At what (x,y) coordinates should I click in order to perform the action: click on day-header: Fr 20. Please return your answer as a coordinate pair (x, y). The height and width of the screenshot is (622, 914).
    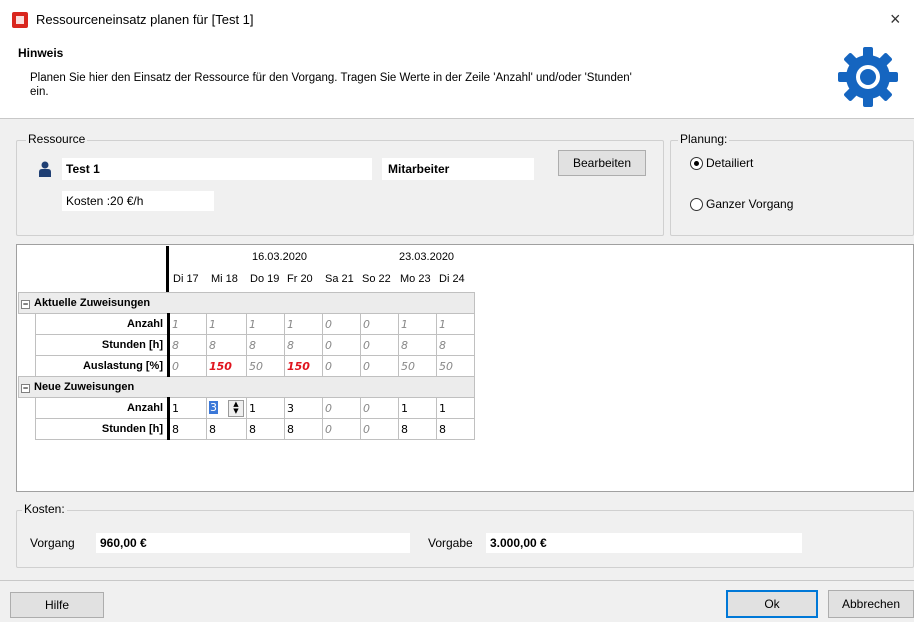
    Looking at the image, I should click on (300, 279).